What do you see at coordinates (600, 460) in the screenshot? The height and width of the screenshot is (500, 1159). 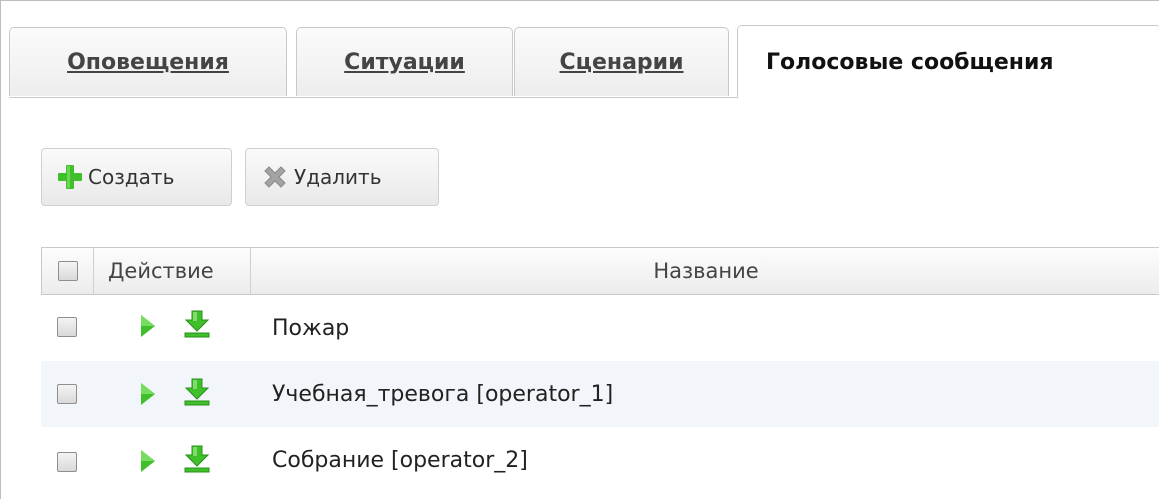 I see `table-row: Собрание [operator_2]` at bounding box center [600, 460].